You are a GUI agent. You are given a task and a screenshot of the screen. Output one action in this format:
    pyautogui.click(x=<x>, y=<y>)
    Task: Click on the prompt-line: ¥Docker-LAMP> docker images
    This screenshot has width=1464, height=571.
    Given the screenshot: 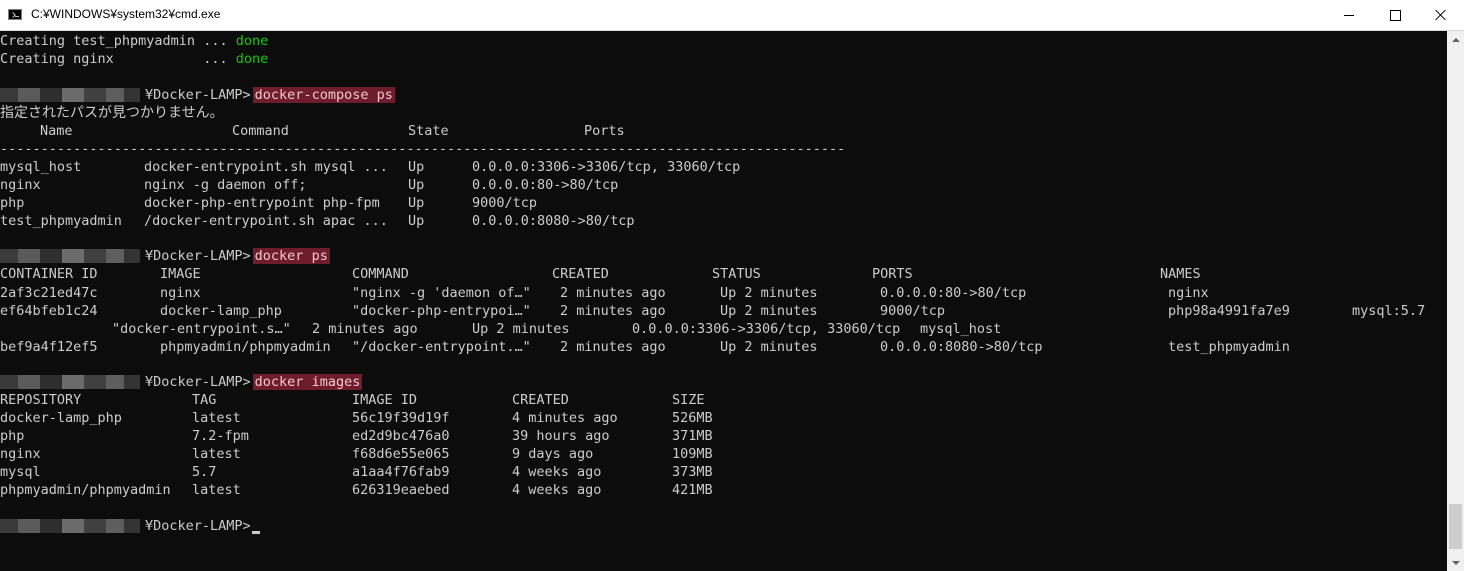 What is the action you would take?
    pyautogui.click(x=181, y=382)
    